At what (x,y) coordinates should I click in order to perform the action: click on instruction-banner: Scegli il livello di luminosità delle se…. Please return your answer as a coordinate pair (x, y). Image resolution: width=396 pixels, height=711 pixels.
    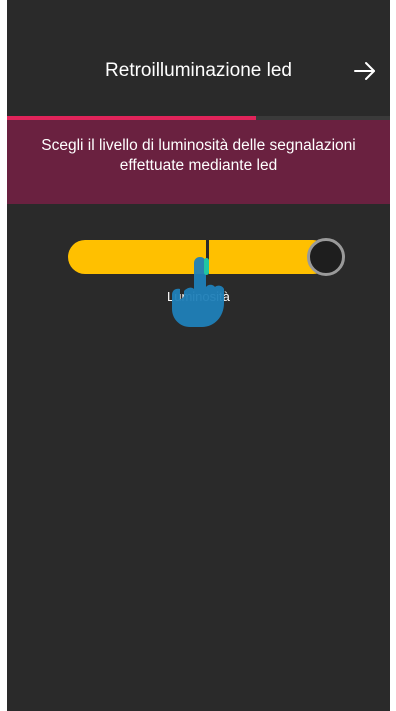
    Looking at the image, I should click on (198, 162).